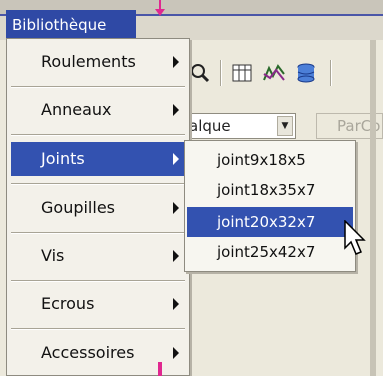 The image size is (383, 376). I want to click on menu-item-roulements: Roulements, so click(98, 62).